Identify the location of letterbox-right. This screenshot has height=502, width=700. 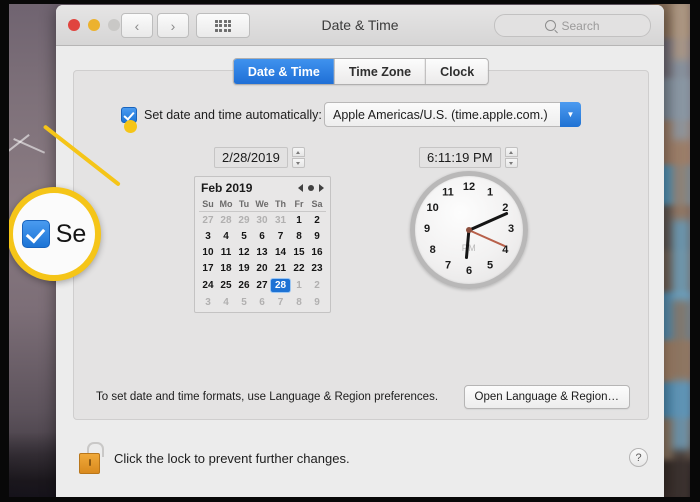
(695, 251).